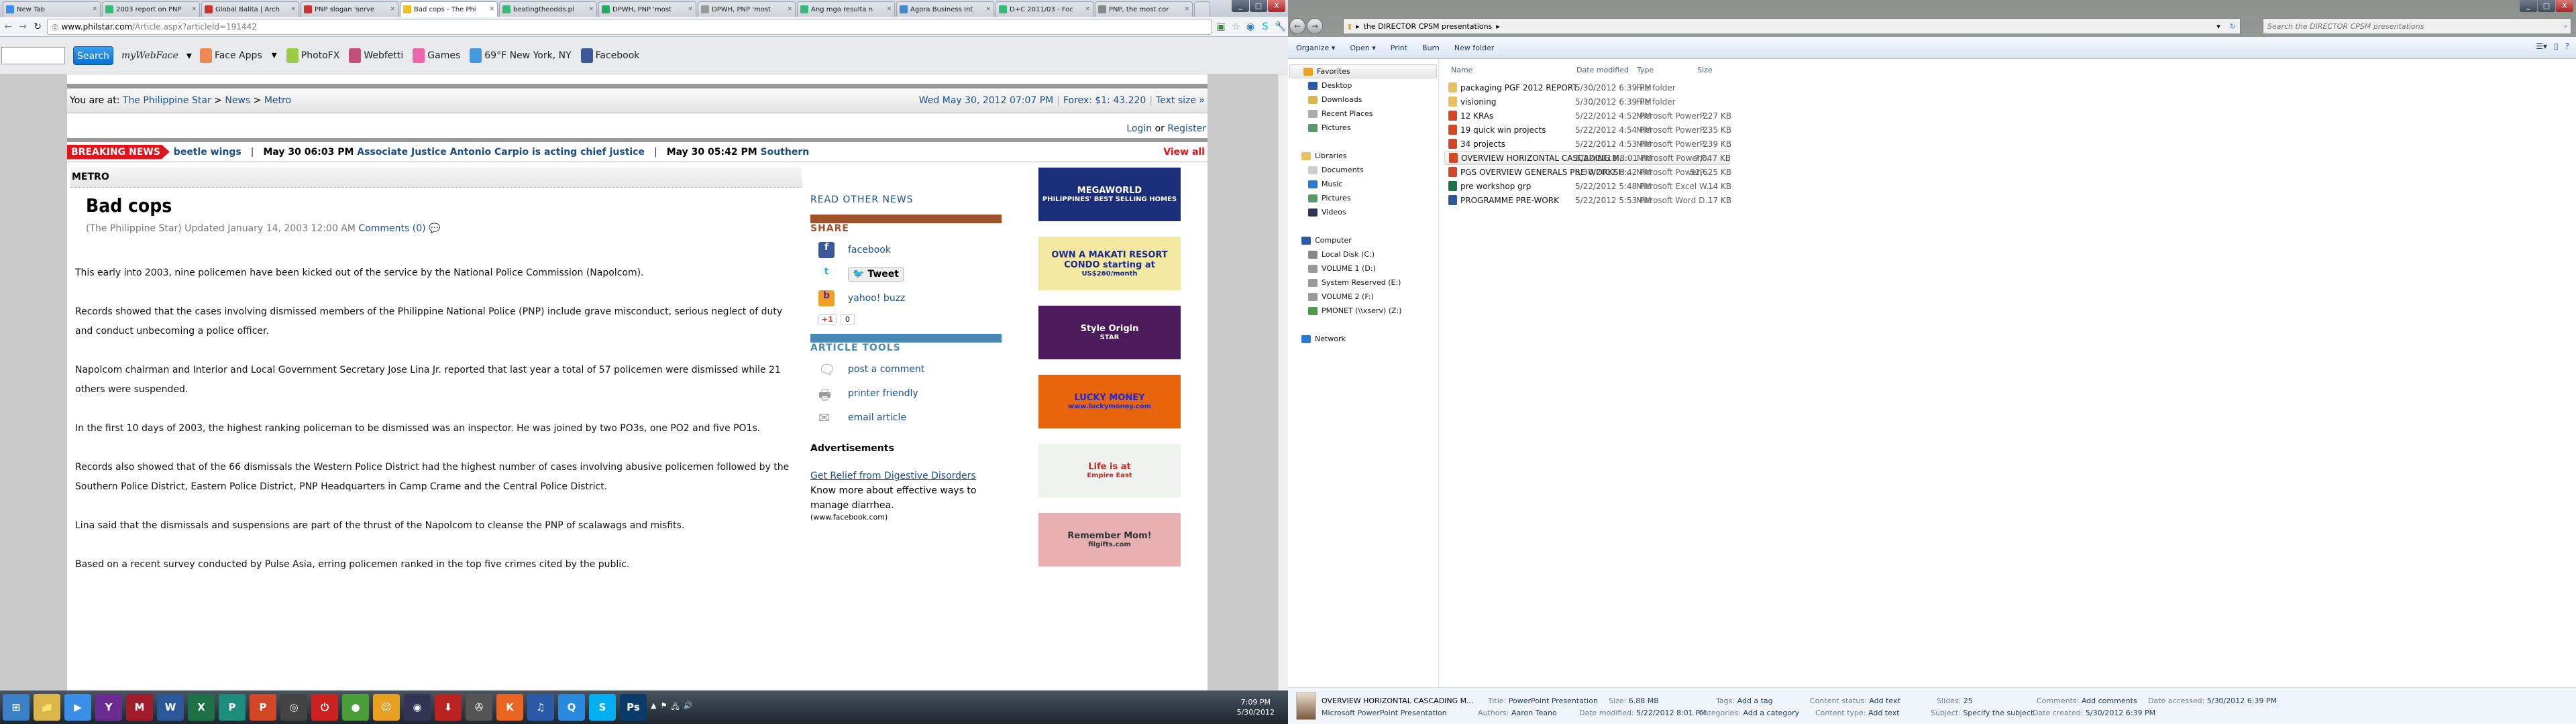 The image size is (2576, 724). I want to click on taskbar-app-icon: ⬇, so click(448, 707).